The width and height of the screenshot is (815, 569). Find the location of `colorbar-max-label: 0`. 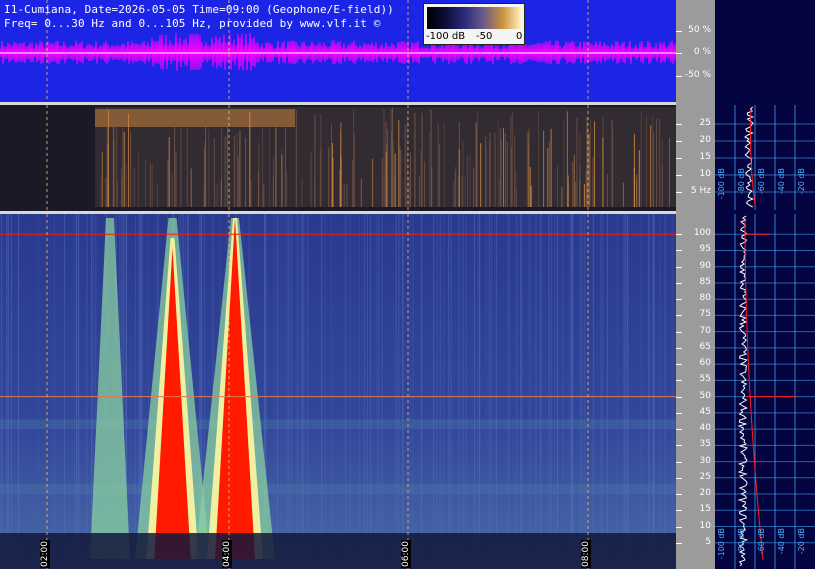

colorbar-max-label: 0 is located at coordinates (519, 36).